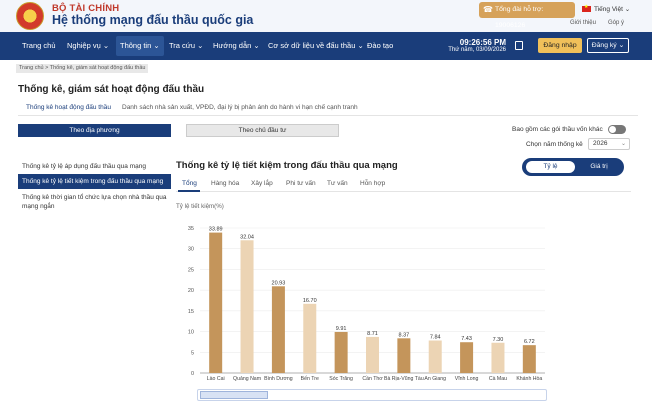 Image resolution: width=652 pixels, height=410 pixels. Describe the element at coordinates (234, 395) in the screenshot. I see `chart-scrollbar-thumb` at that location.